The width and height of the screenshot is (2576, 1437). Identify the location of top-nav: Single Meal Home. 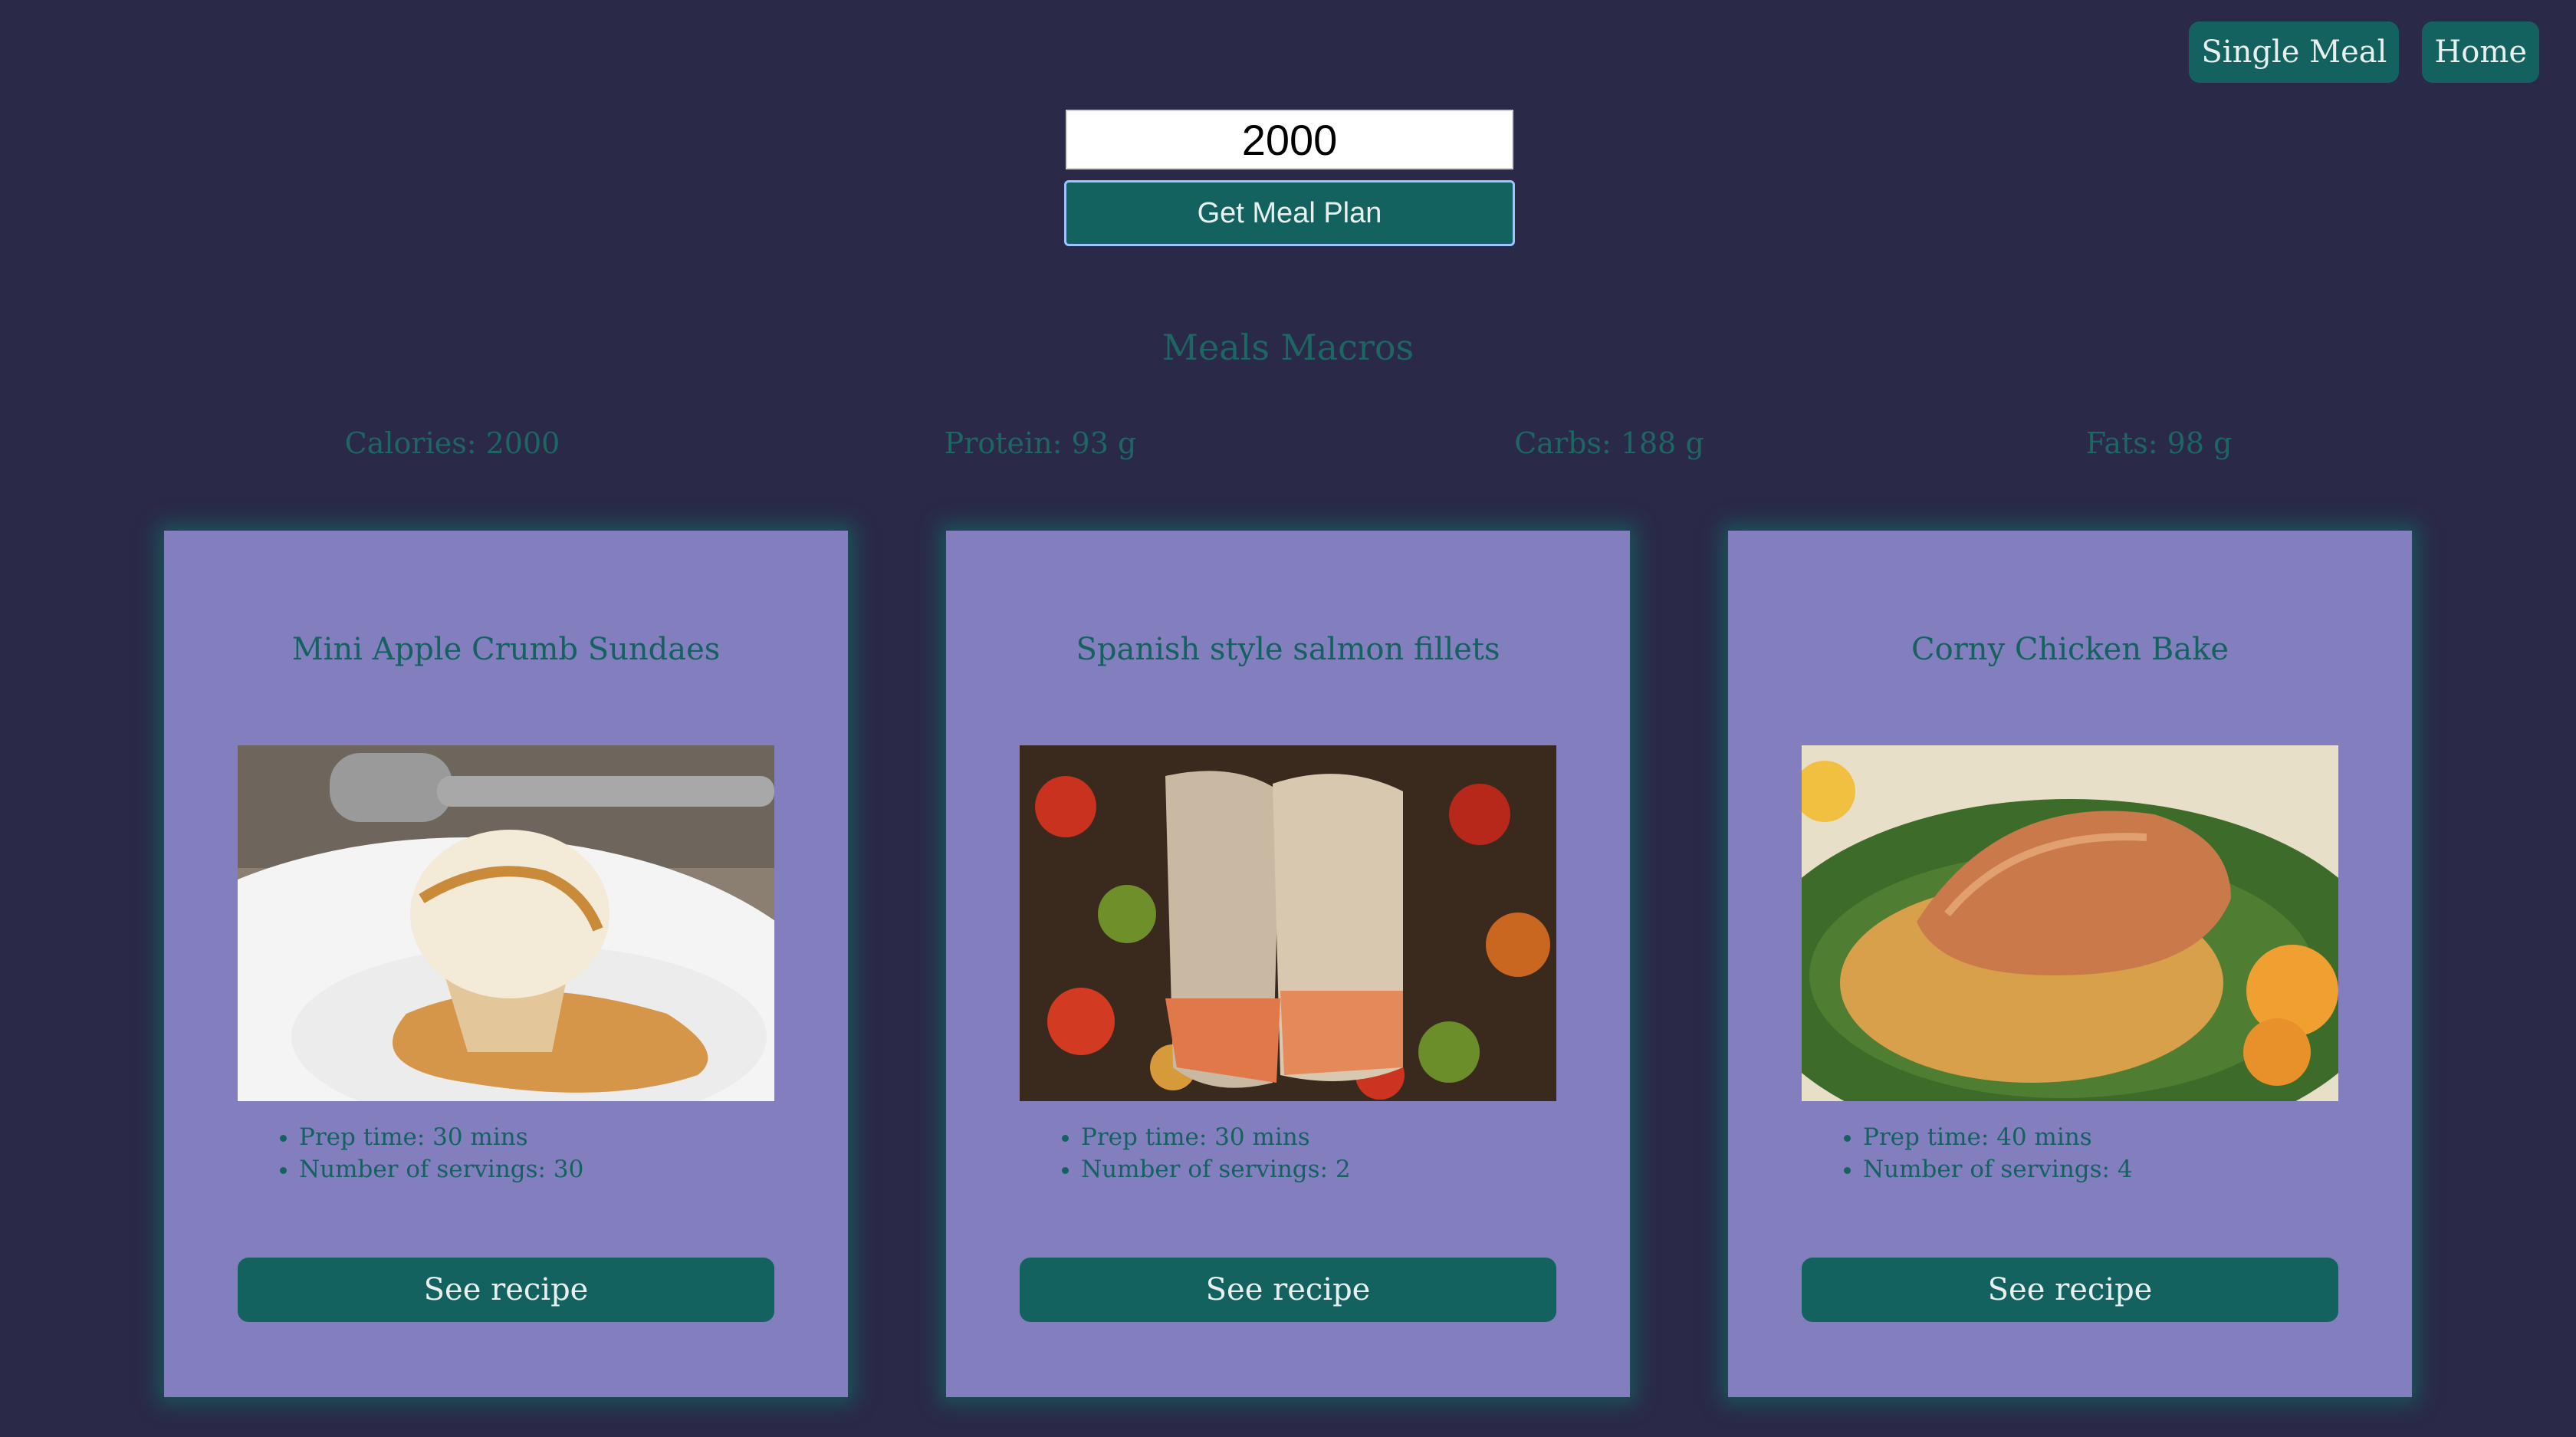
(2364, 52).